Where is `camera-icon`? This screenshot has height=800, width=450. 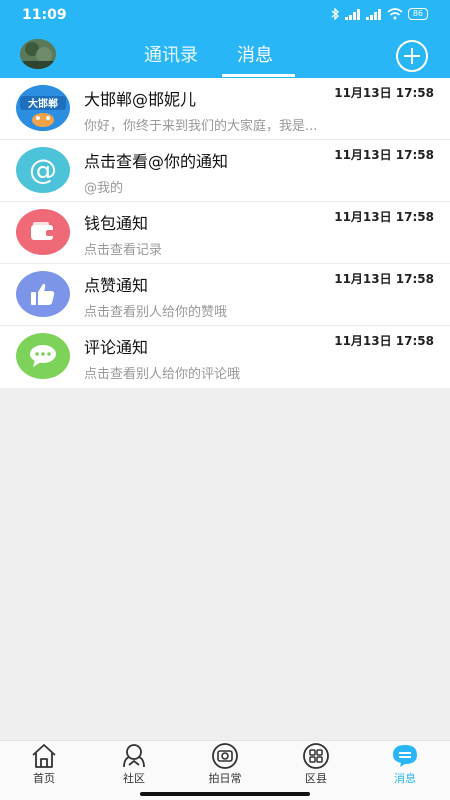 camera-icon is located at coordinates (225, 756).